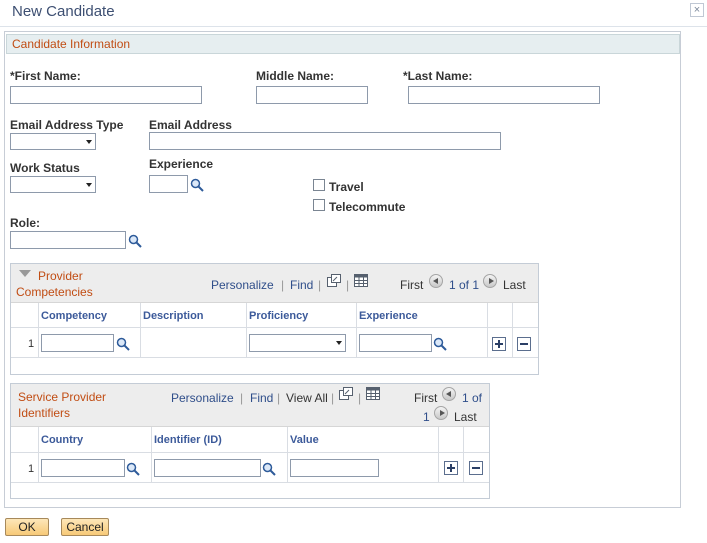 This screenshot has width=707, height=543. What do you see at coordinates (71, 44) in the screenshot?
I see `section-title: Candidate Information` at bounding box center [71, 44].